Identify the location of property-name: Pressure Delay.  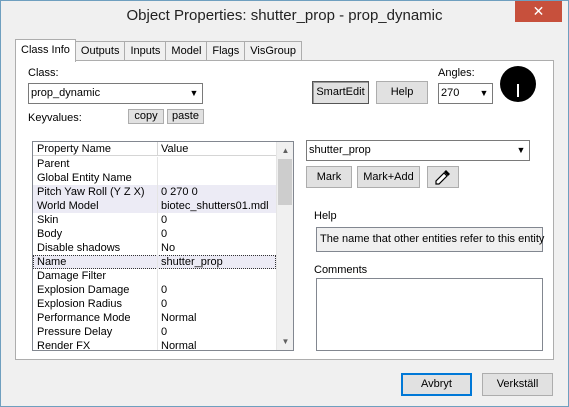
(75, 332).